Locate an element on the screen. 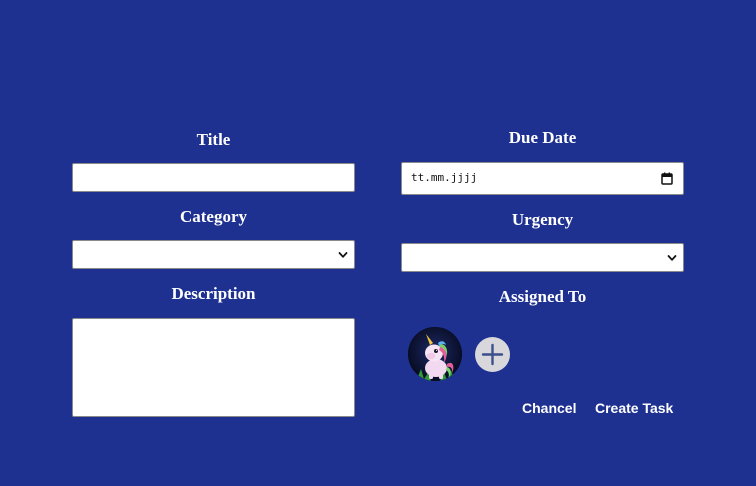 This screenshot has height=486, width=756. plus-icon is located at coordinates (492, 354).